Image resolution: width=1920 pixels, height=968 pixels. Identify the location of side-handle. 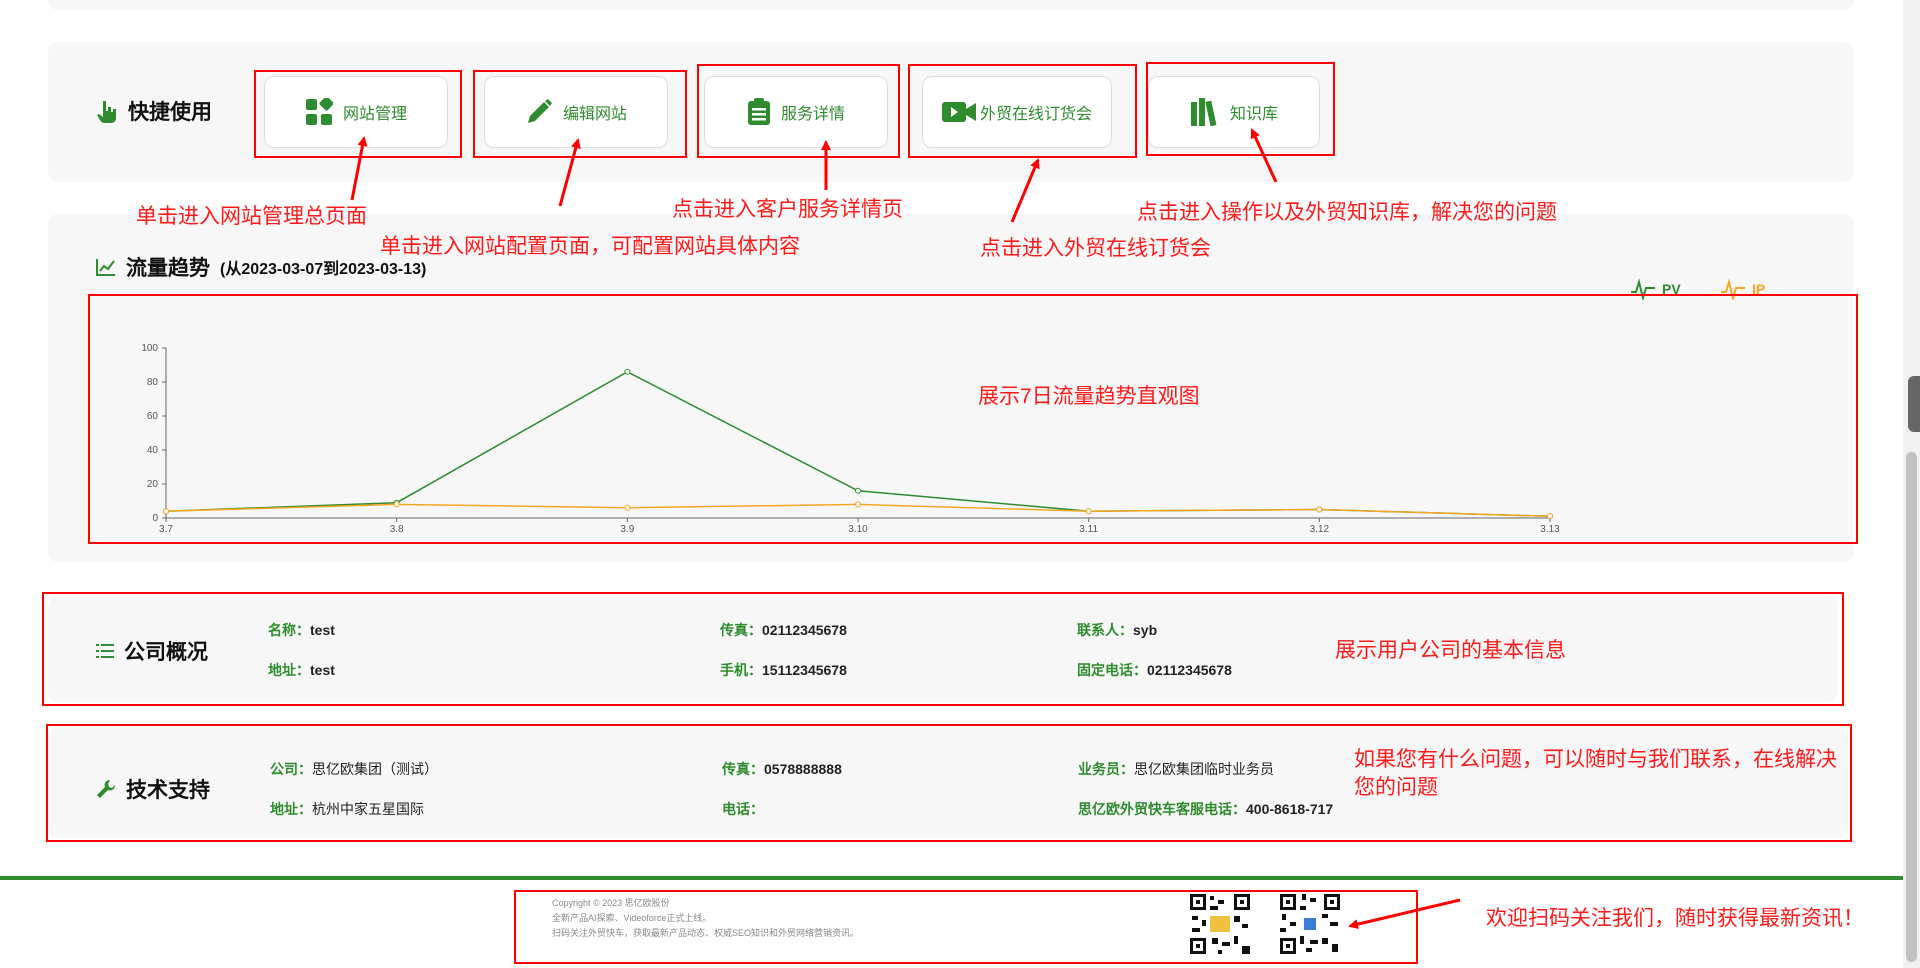
(1914, 404).